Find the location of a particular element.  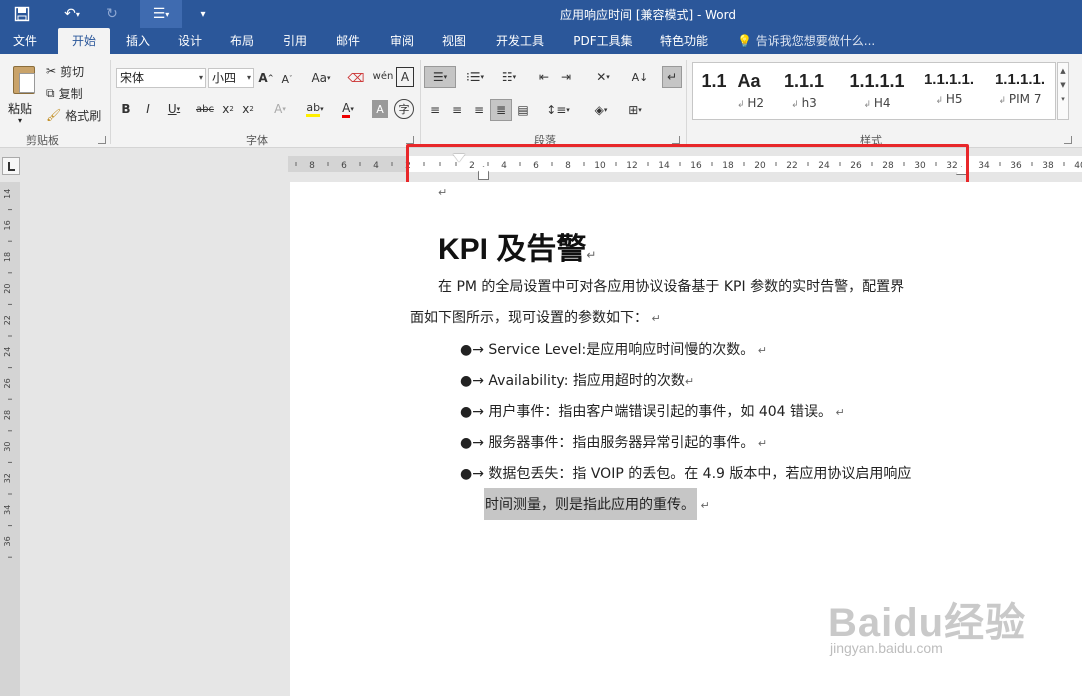

watermark-url: jingyan.baidu.com is located at coordinates (886, 648).